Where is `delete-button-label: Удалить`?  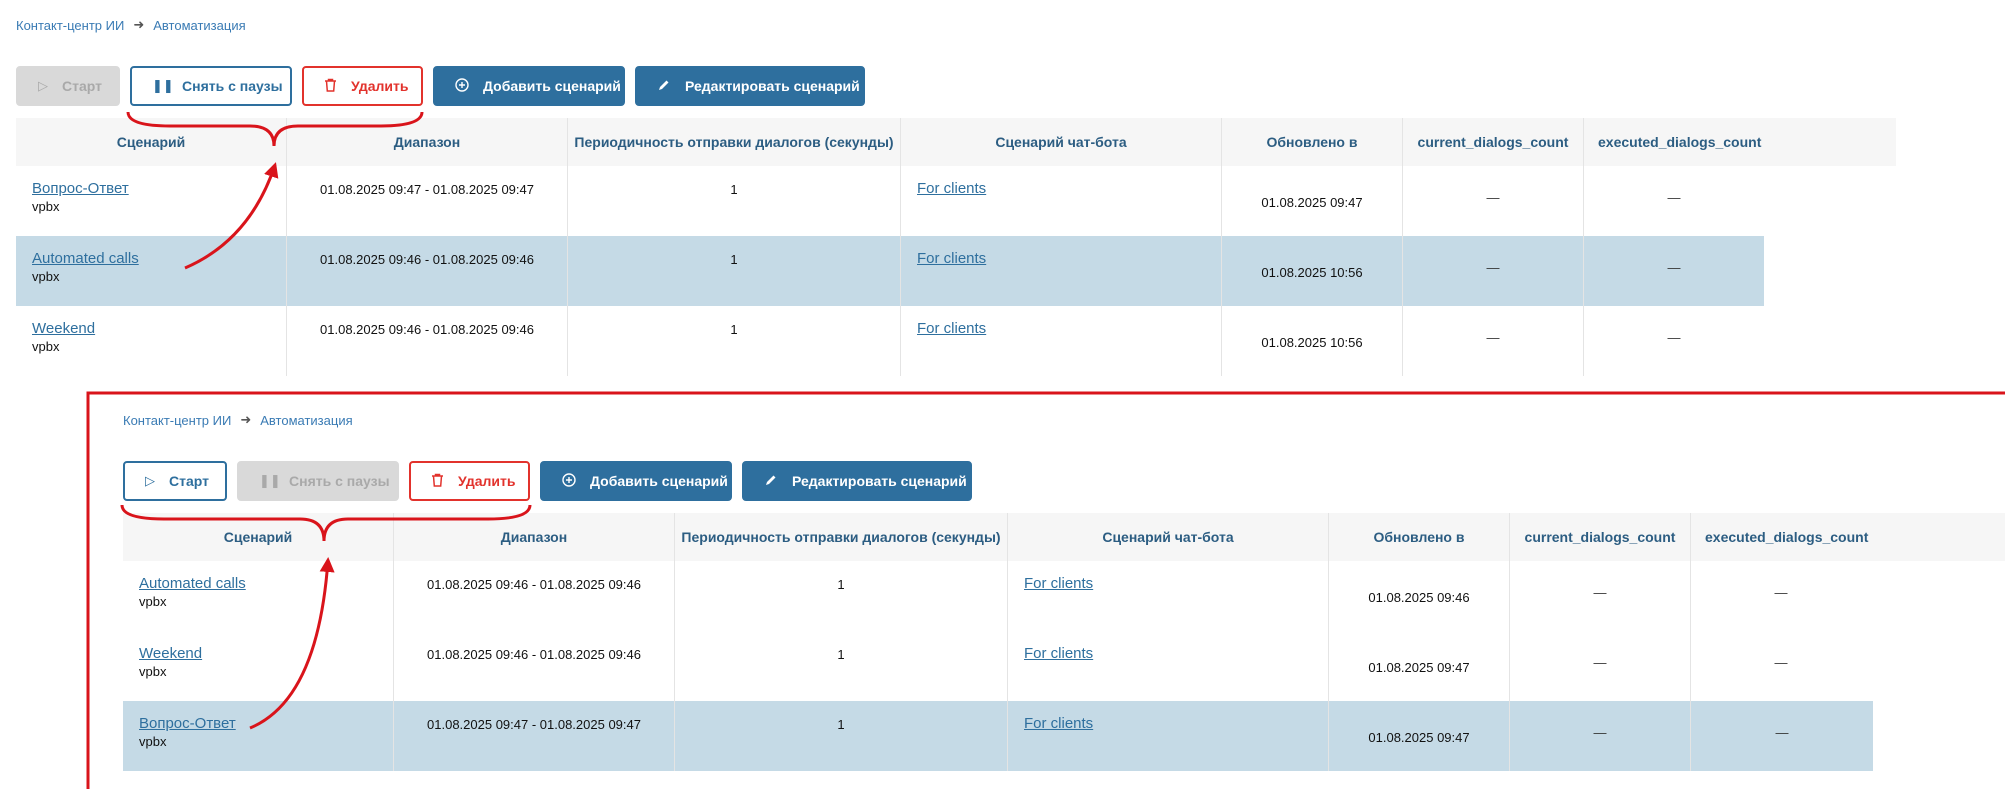
delete-button-label: Удалить is located at coordinates (380, 86).